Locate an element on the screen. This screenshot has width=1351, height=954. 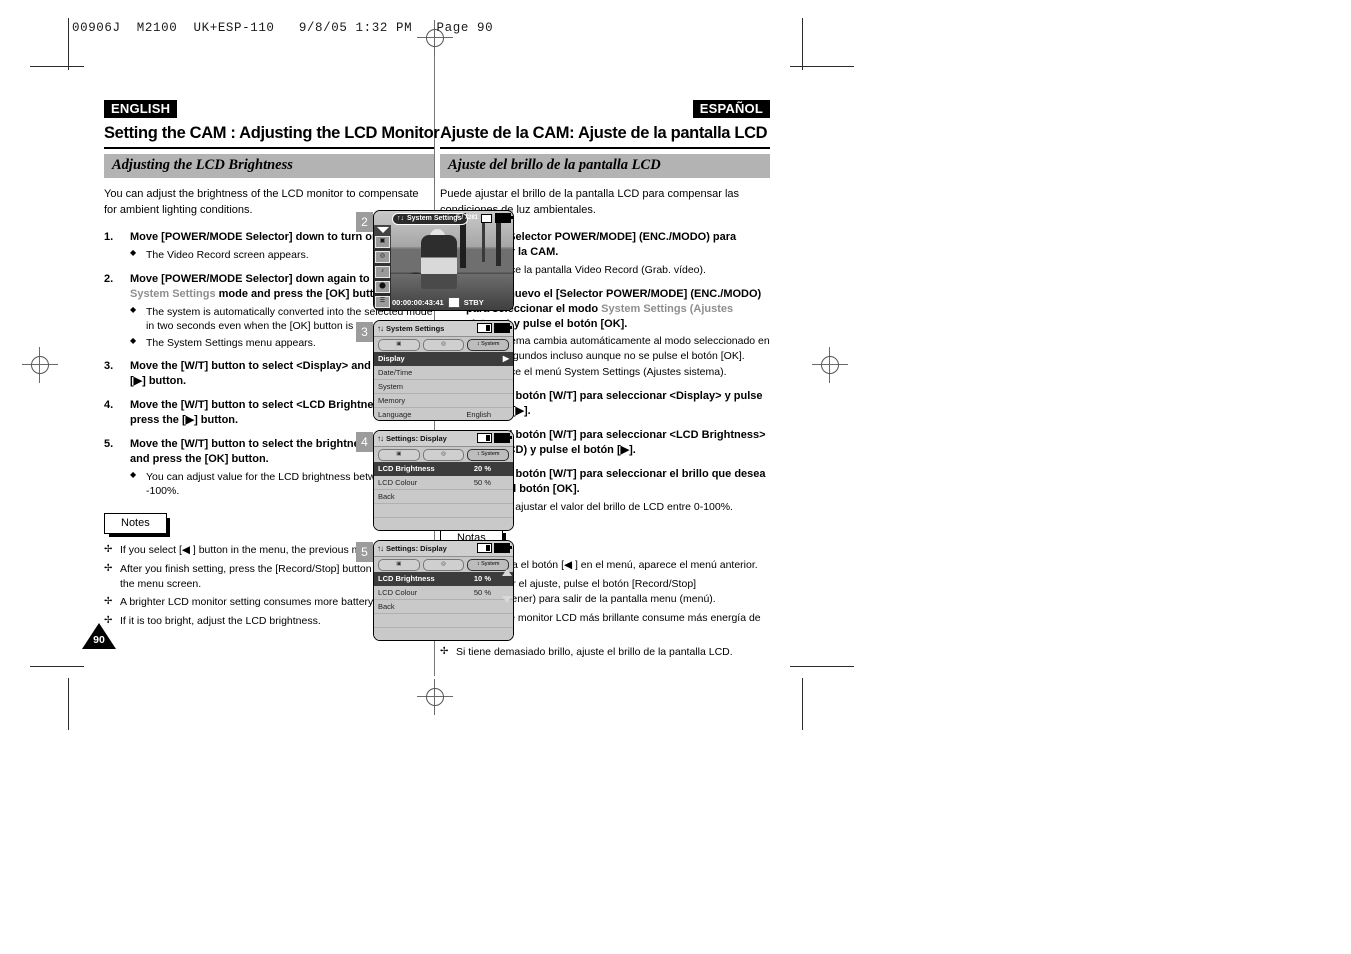
page-number-badge: 90 is located at coordinates (99, 636).